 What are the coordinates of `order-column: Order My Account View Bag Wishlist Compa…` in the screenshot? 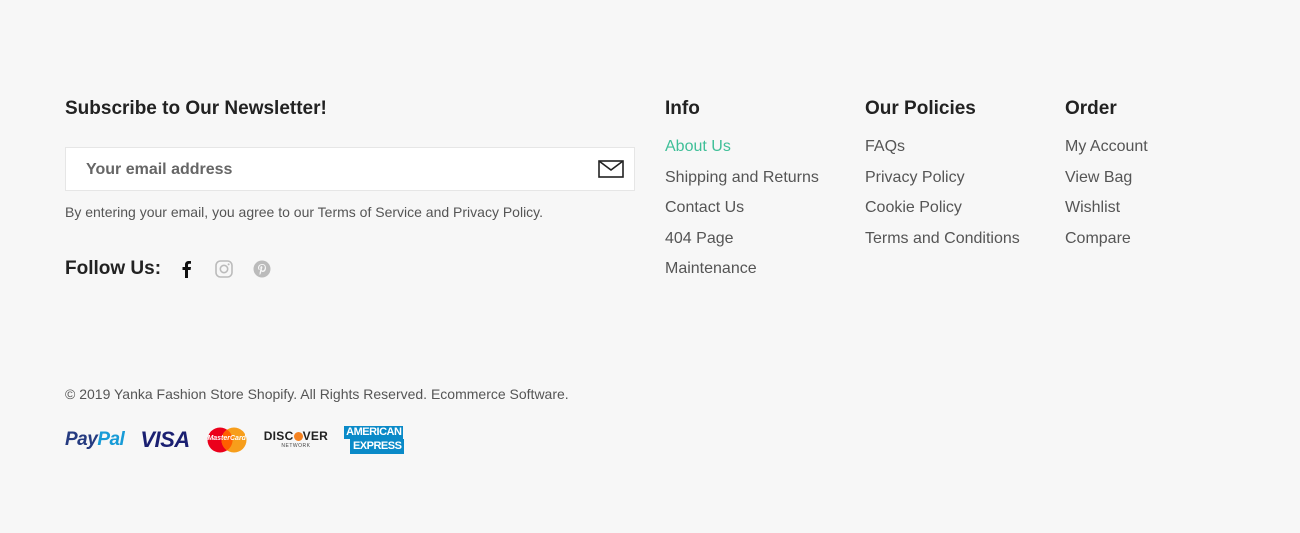 It's located at (1106, 176).